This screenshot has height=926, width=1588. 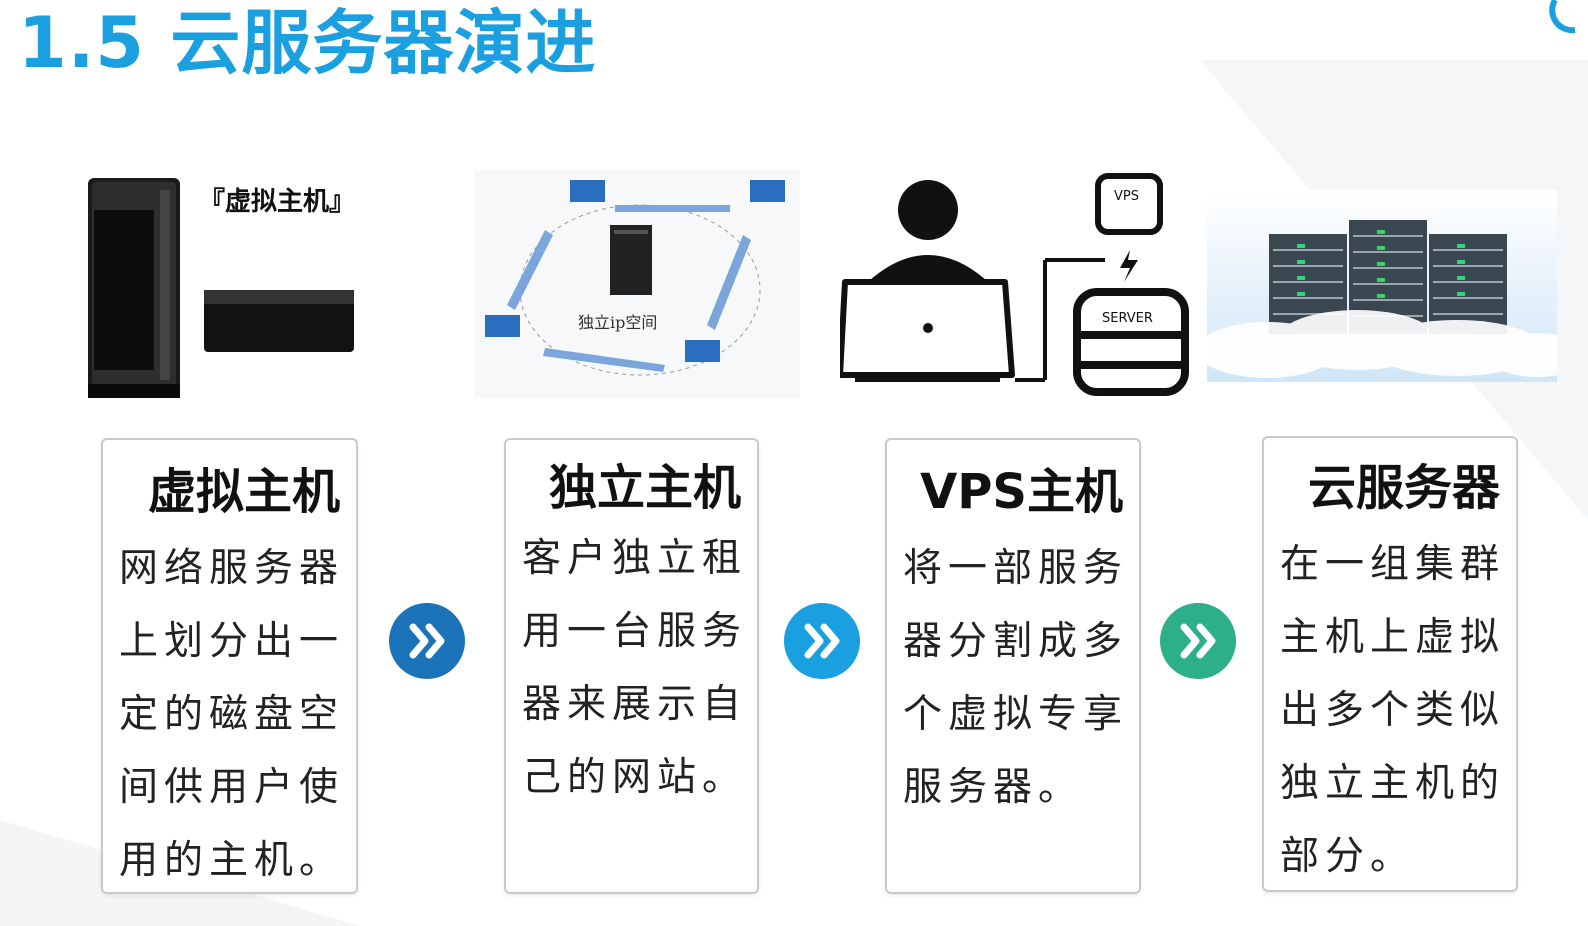 I want to click on card-cloud-server: 云服务器 在一组集群 主机上虚拟 出多个类似 独立主机的 部分。, so click(x=1390, y=664).